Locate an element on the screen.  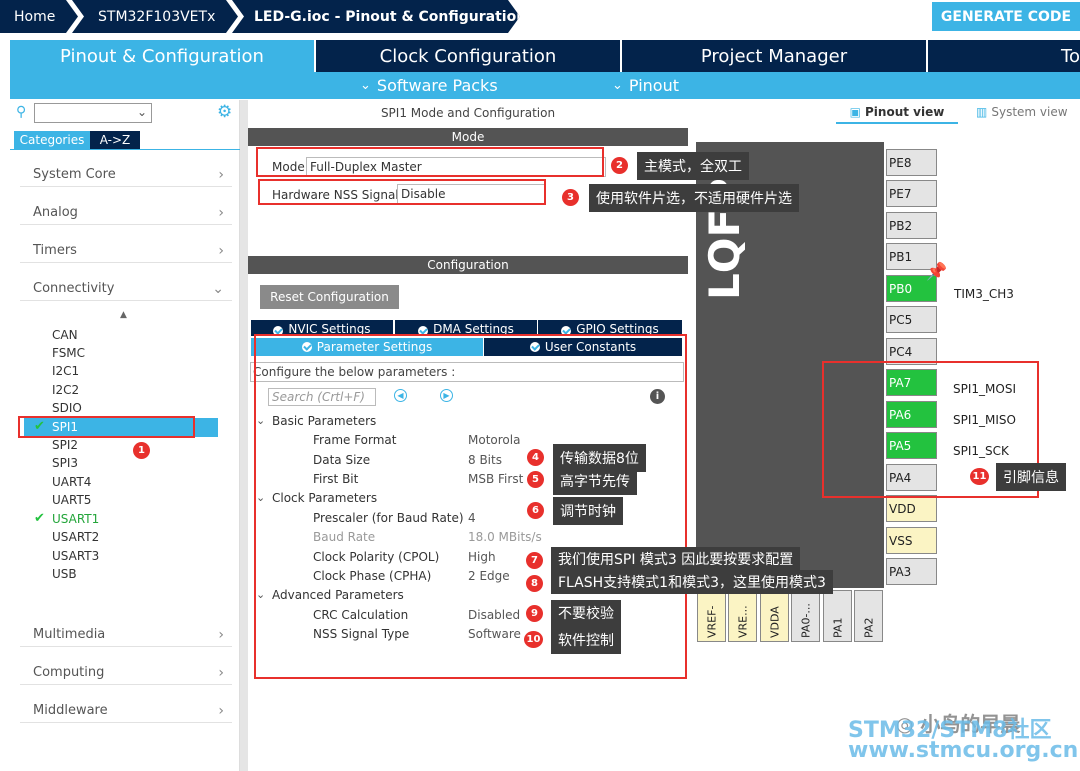
category-label: Timers is located at coordinates (55, 250).